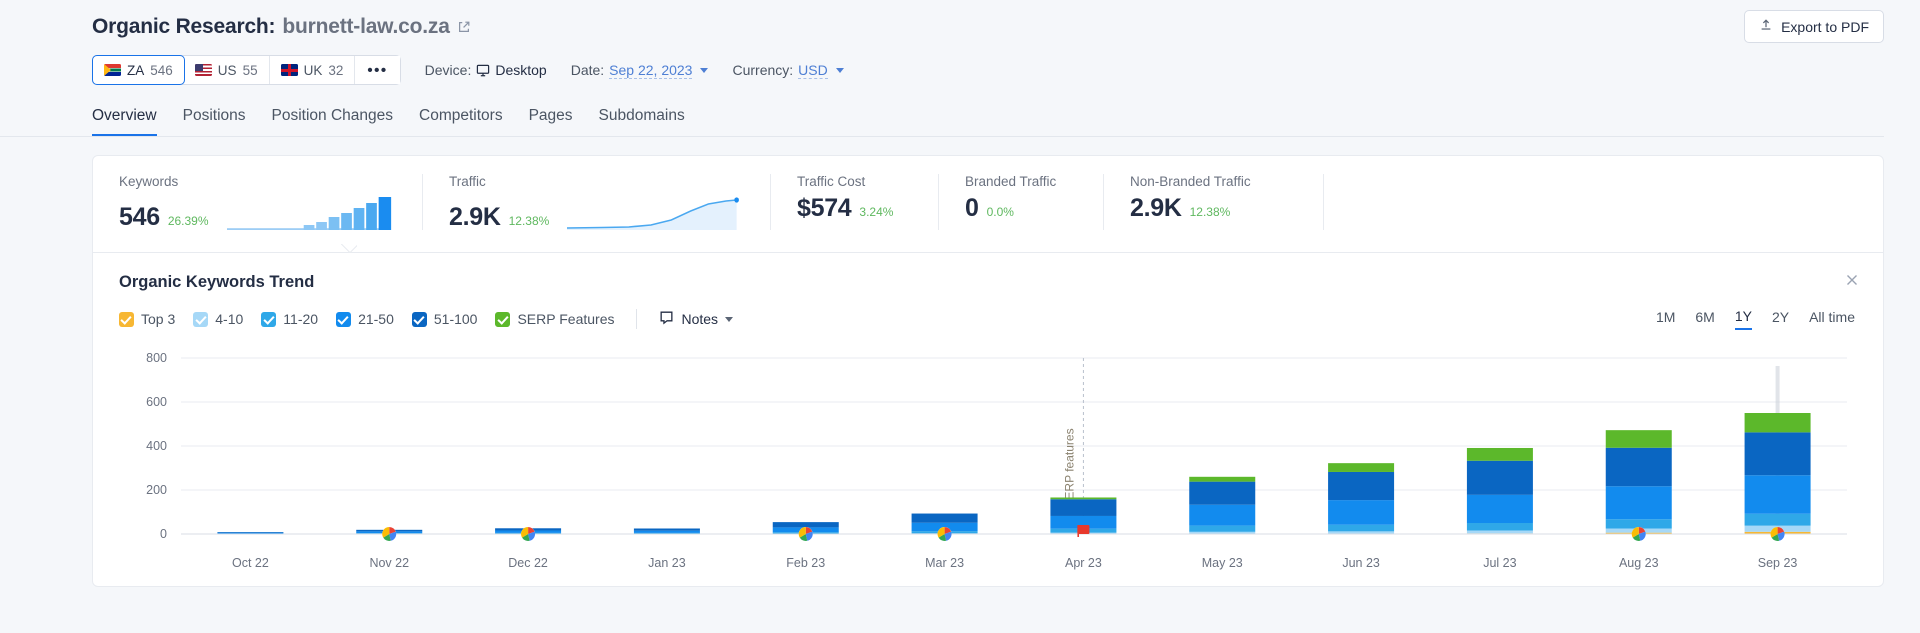  What do you see at coordinates (529, 221) in the screenshot?
I see `metric-traffic-change: 12.38%` at bounding box center [529, 221].